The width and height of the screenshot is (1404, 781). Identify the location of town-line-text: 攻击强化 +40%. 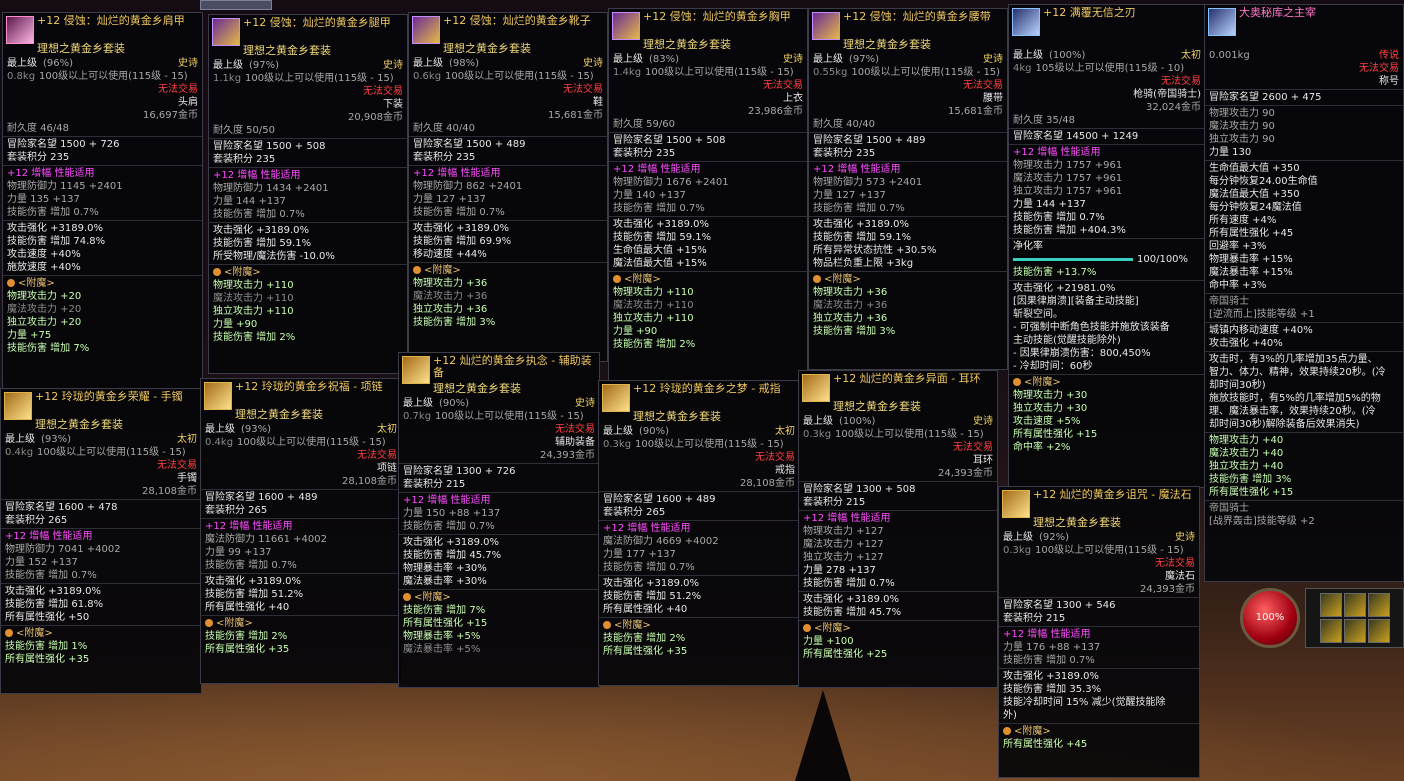
(1246, 343).